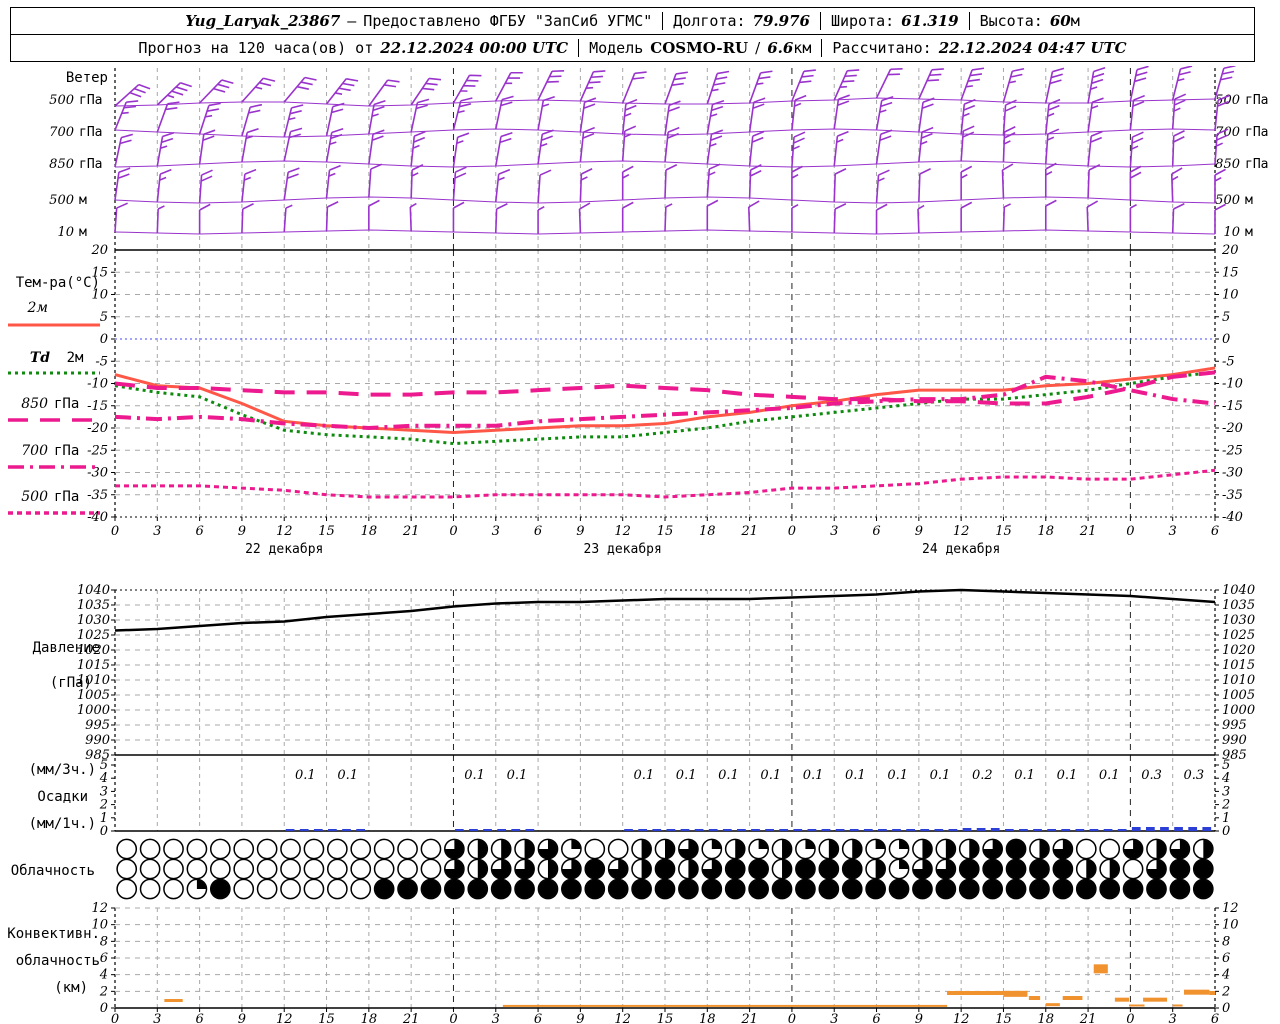 The width and height of the screenshot is (1280, 1024). Describe the element at coordinates (820, 21) in the screenshot. I see `header-divider` at that location.